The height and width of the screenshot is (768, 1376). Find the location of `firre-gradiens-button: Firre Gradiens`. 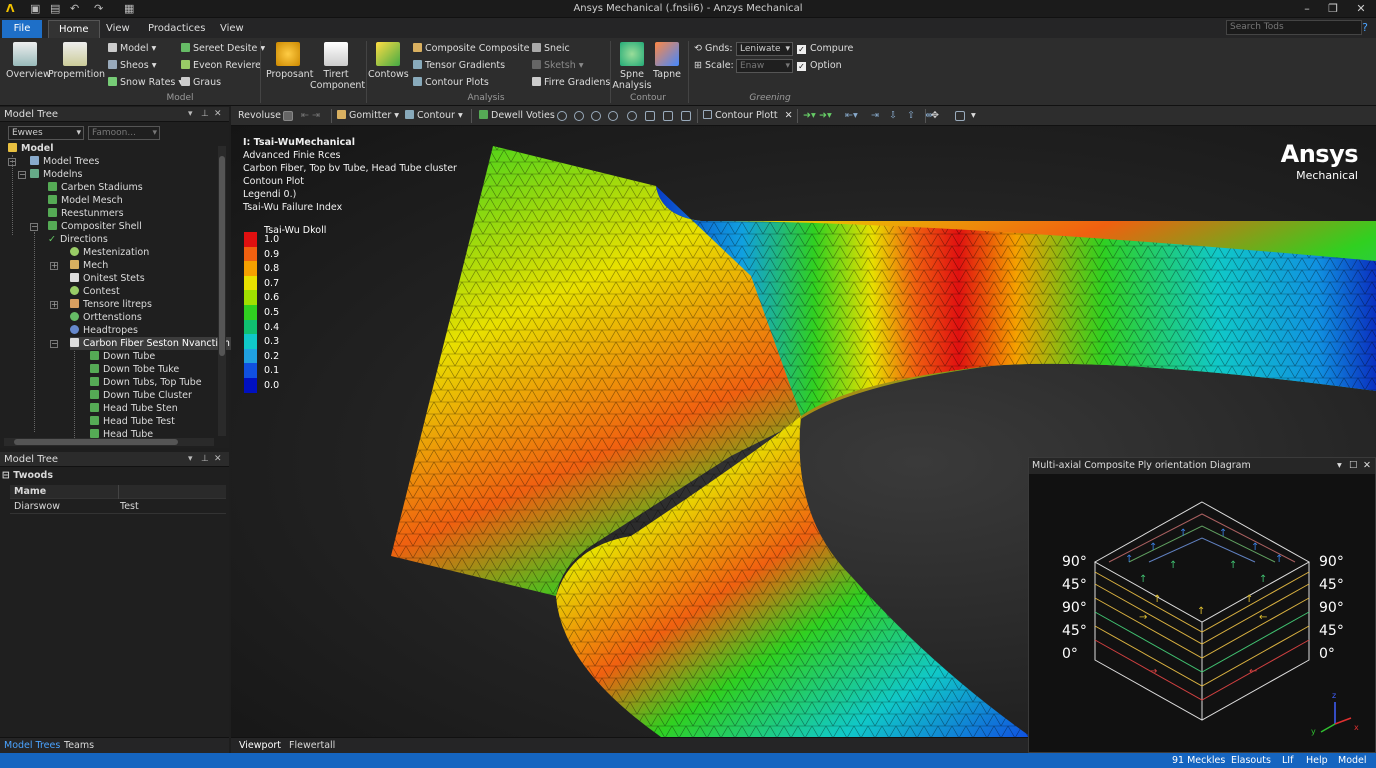

firre-gradiens-button: Firre Gradiens is located at coordinates (571, 82).